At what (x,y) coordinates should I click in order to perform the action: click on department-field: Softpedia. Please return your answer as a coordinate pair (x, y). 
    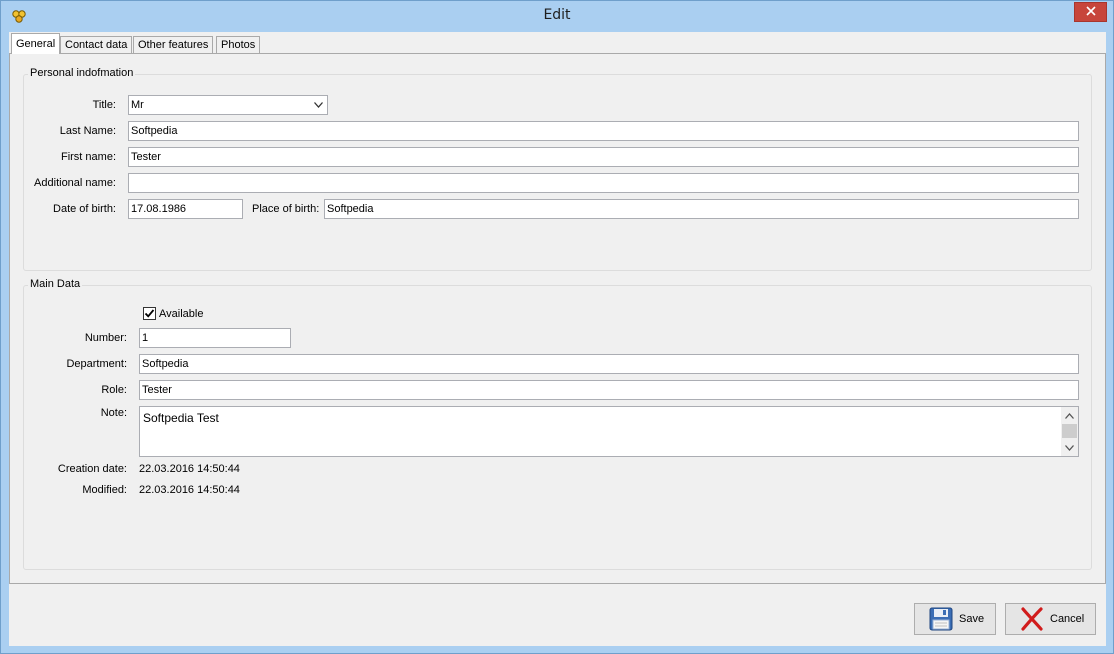
    Looking at the image, I should click on (609, 364).